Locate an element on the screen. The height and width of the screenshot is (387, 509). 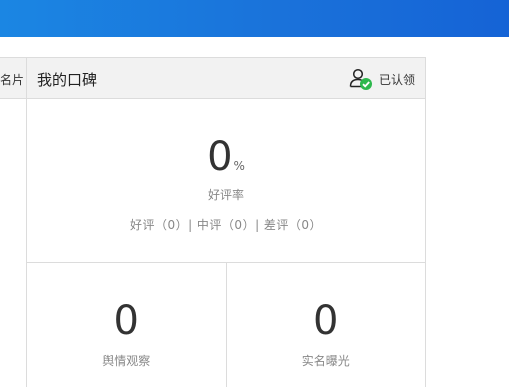
positive-rate-value: 0 is located at coordinates (220, 157).